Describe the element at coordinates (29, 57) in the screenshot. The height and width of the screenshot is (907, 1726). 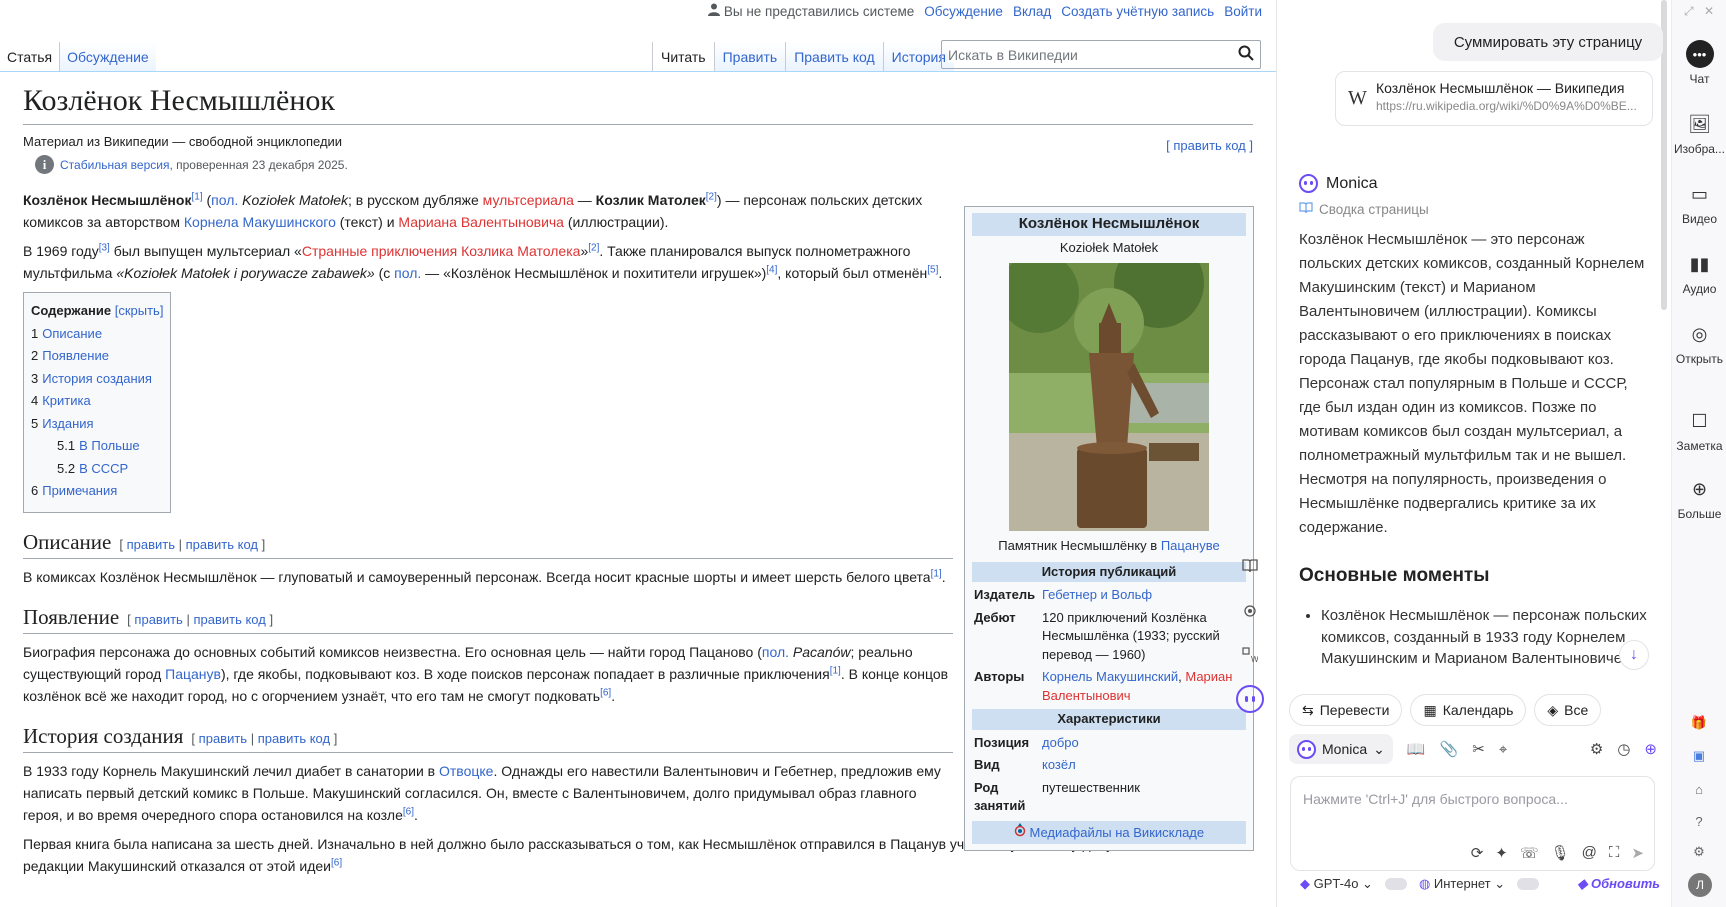
I see `tab-article: Статья` at that location.